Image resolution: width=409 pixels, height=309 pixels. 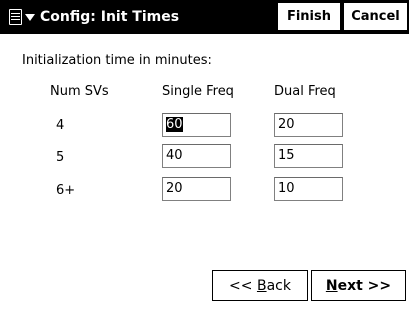 What do you see at coordinates (117, 60) in the screenshot?
I see `section-label: Initialization time in minutes:` at bounding box center [117, 60].